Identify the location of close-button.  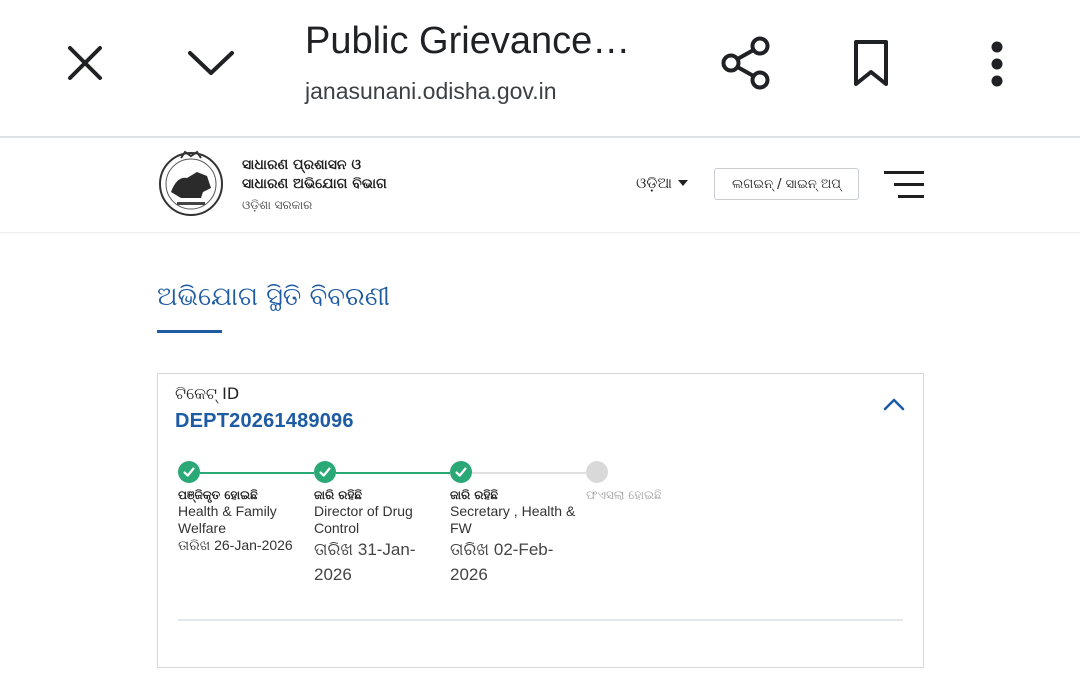
(85, 63).